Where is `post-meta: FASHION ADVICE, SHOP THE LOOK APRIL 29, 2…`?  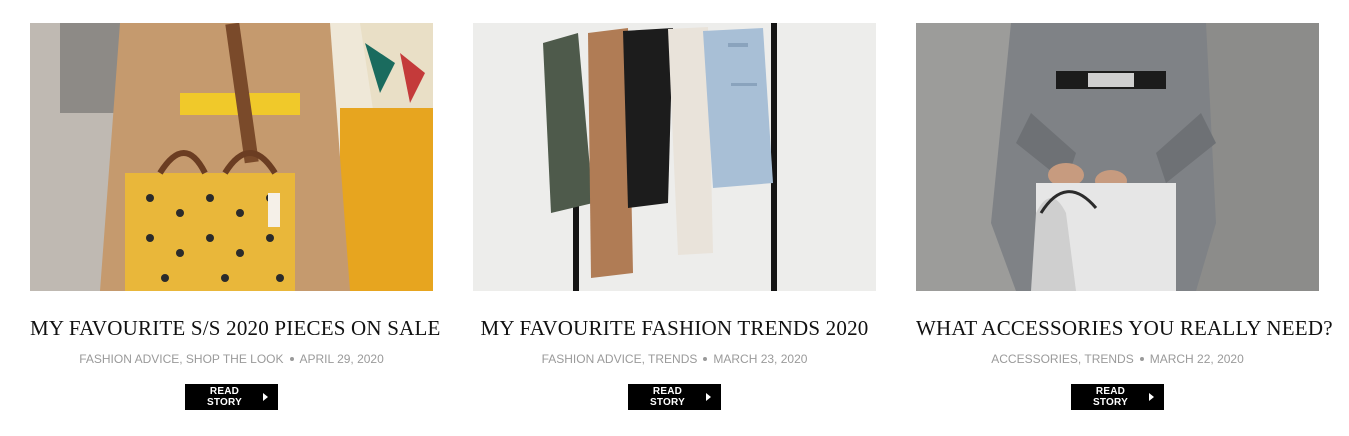 post-meta: FASHION ADVICE, SHOP THE LOOK APRIL 29, 2… is located at coordinates (231, 359).